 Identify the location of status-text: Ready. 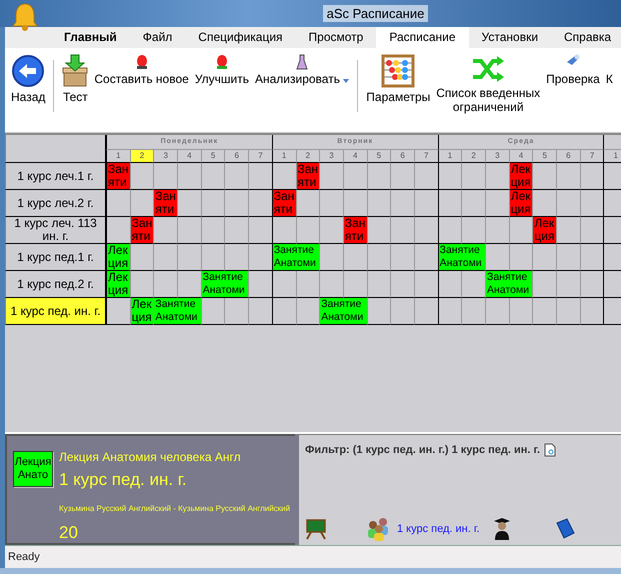
(24, 557).